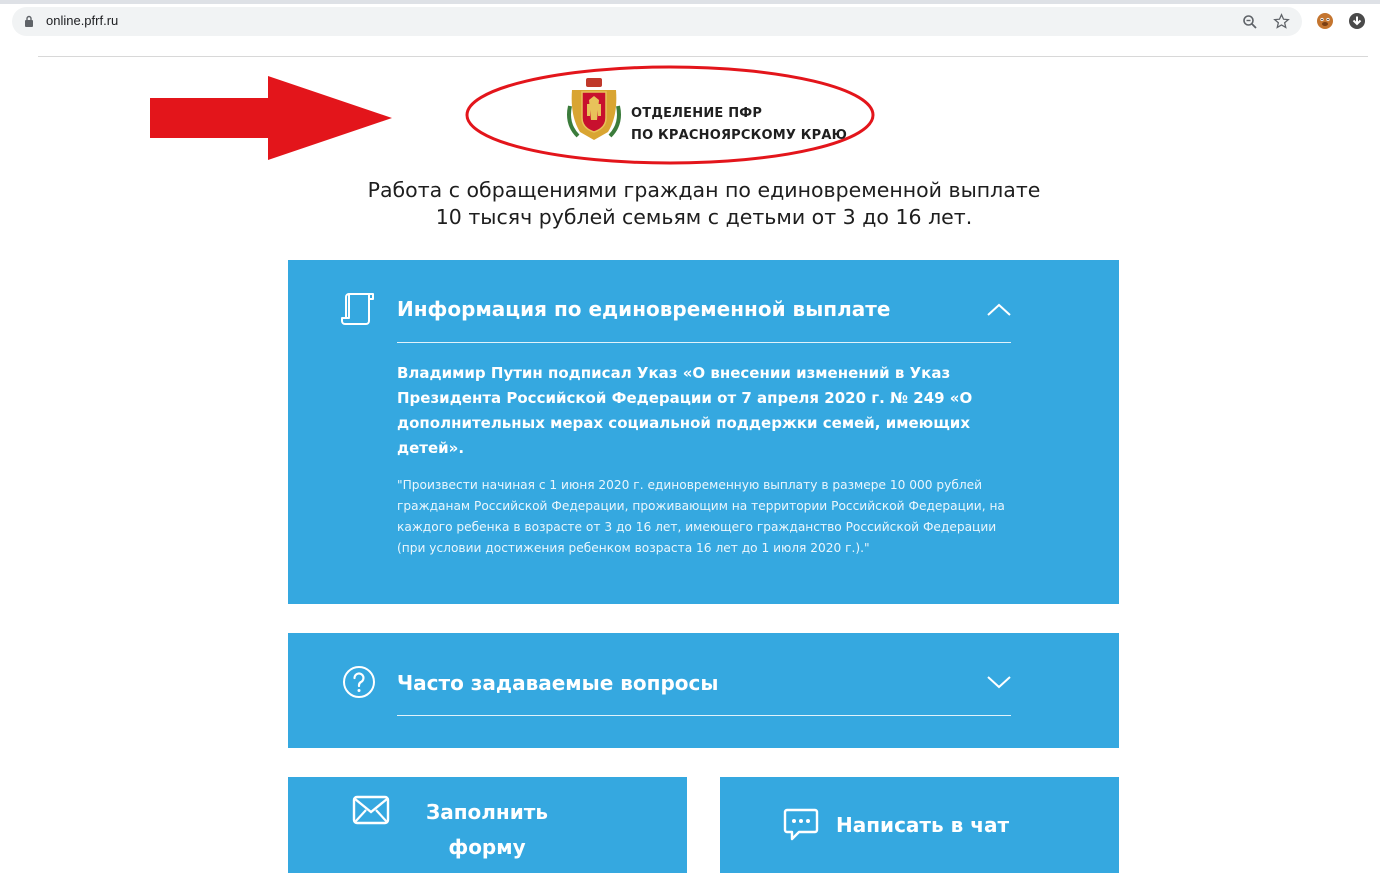 The image size is (1380, 886). Describe the element at coordinates (999, 310) in the screenshot. I see `chevron-up-icon` at that location.